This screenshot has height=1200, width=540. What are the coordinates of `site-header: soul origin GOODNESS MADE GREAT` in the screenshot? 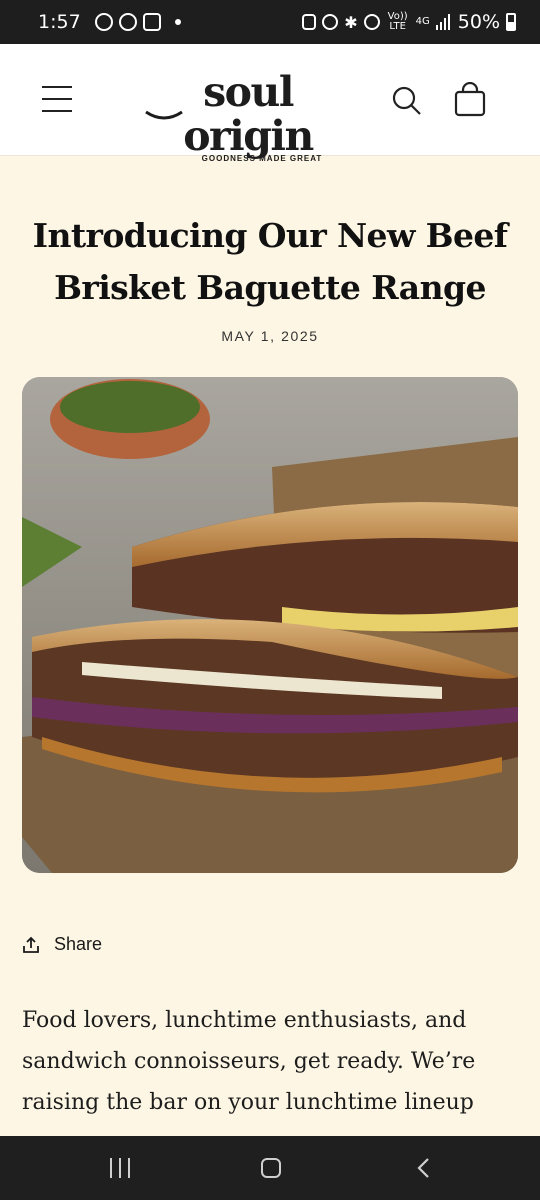 It's located at (270, 103).